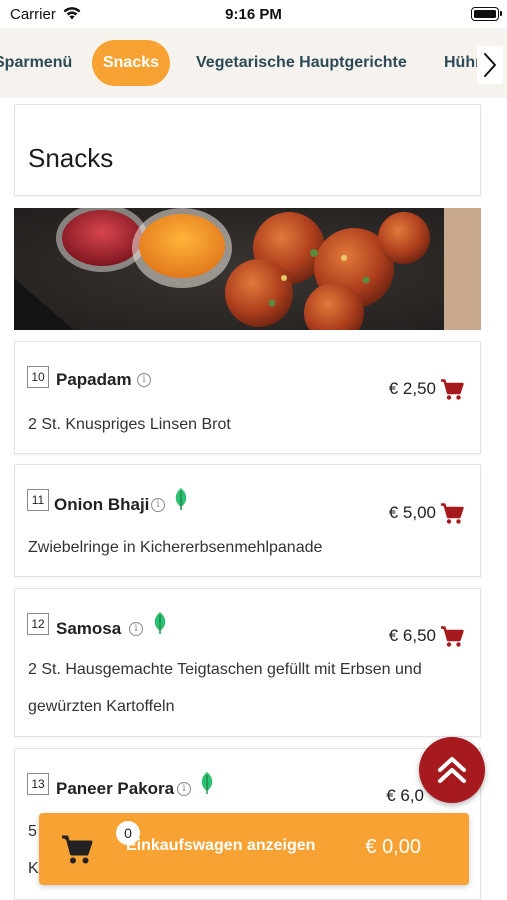  What do you see at coordinates (175, 547) in the screenshot?
I see `item-description: Zwiebelringe in Kichererbsenmehlpanade` at bounding box center [175, 547].